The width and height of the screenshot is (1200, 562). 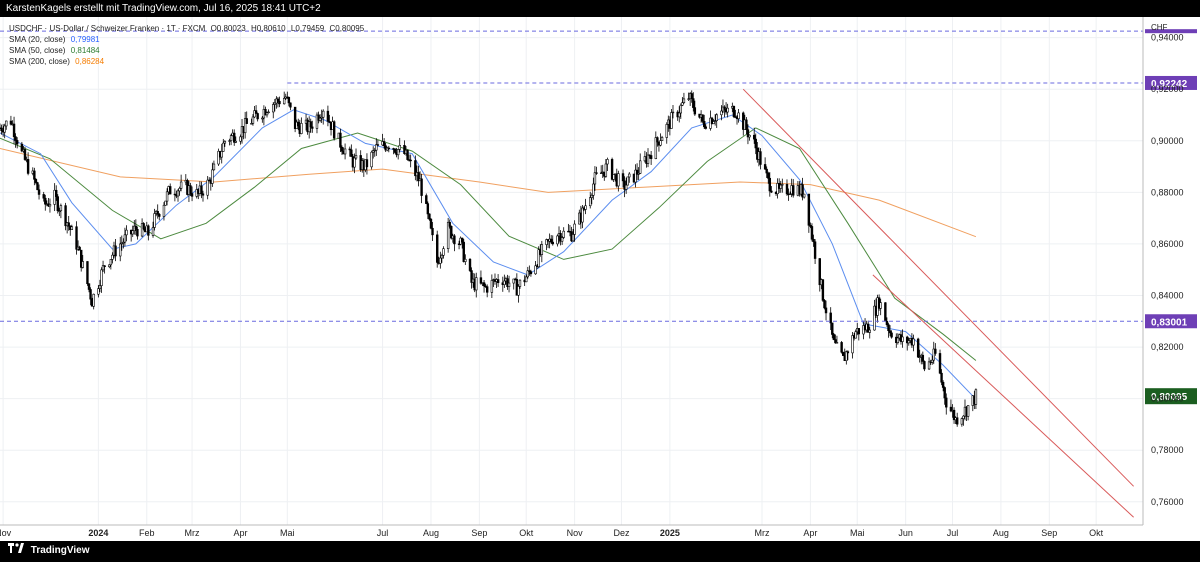 What do you see at coordinates (192, 533) in the screenshot?
I see `x-tick-label: Mrz` at bounding box center [192, 533].